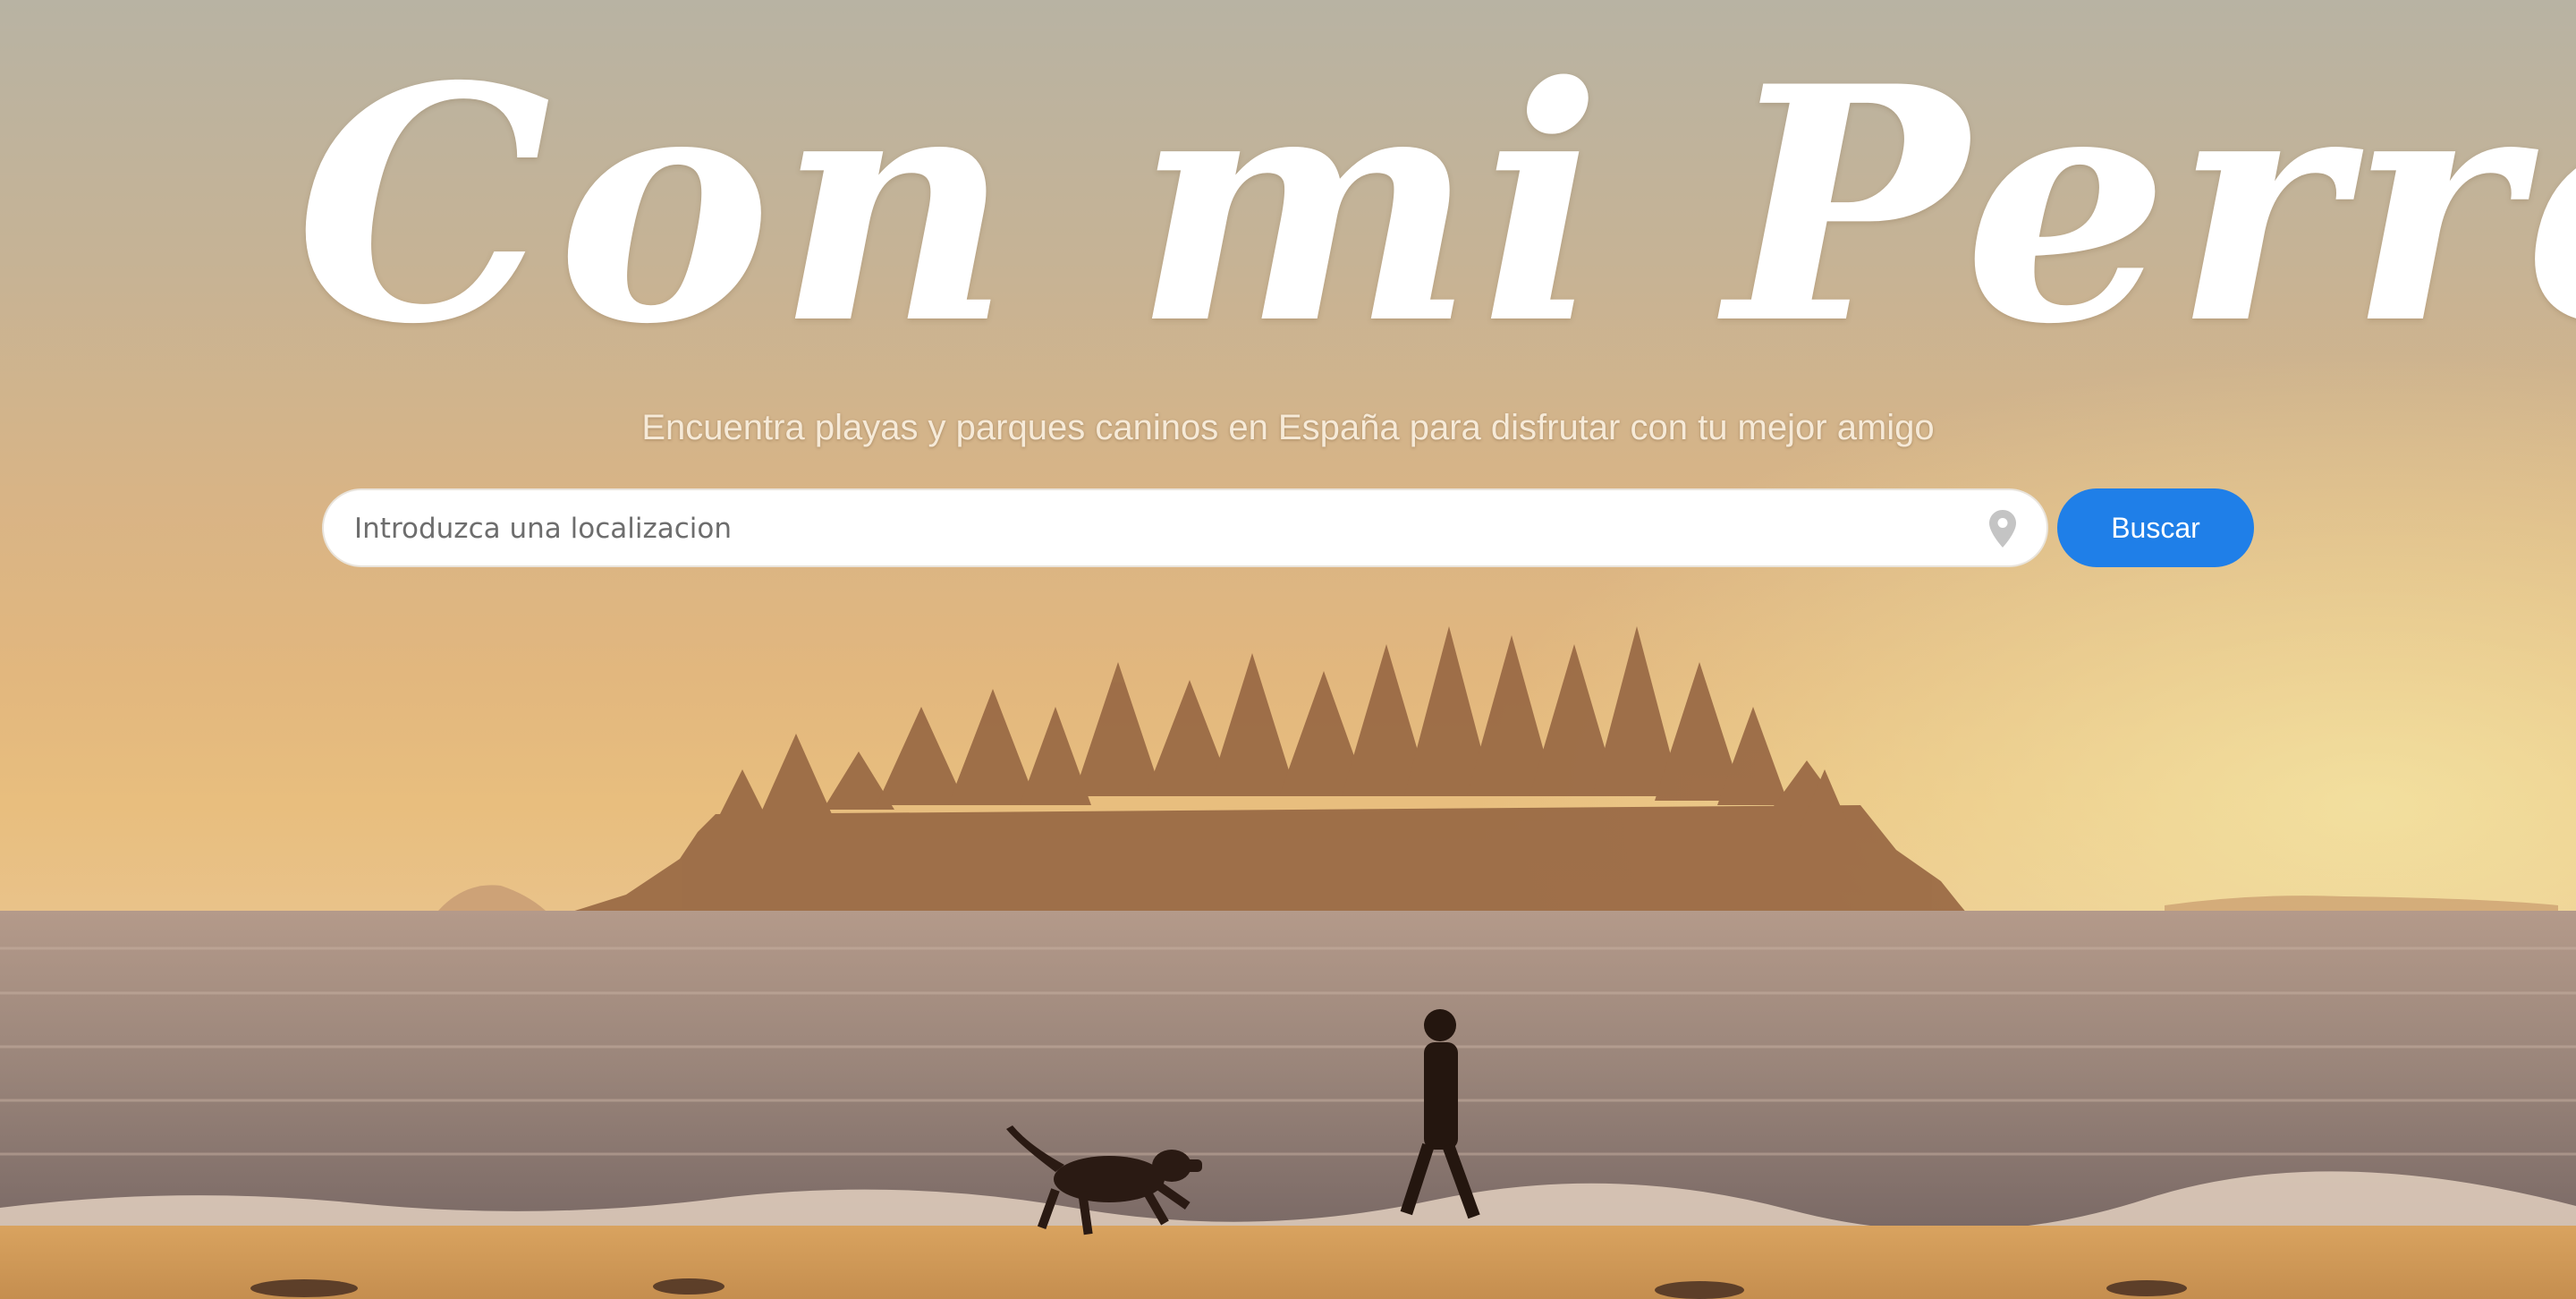 The width and height of the screenshot is (2576, 1299). What do you see at coordinates (2002, 529) in the screenshot?
I see `map-pin-icon` at bounding box center [2002, 529].